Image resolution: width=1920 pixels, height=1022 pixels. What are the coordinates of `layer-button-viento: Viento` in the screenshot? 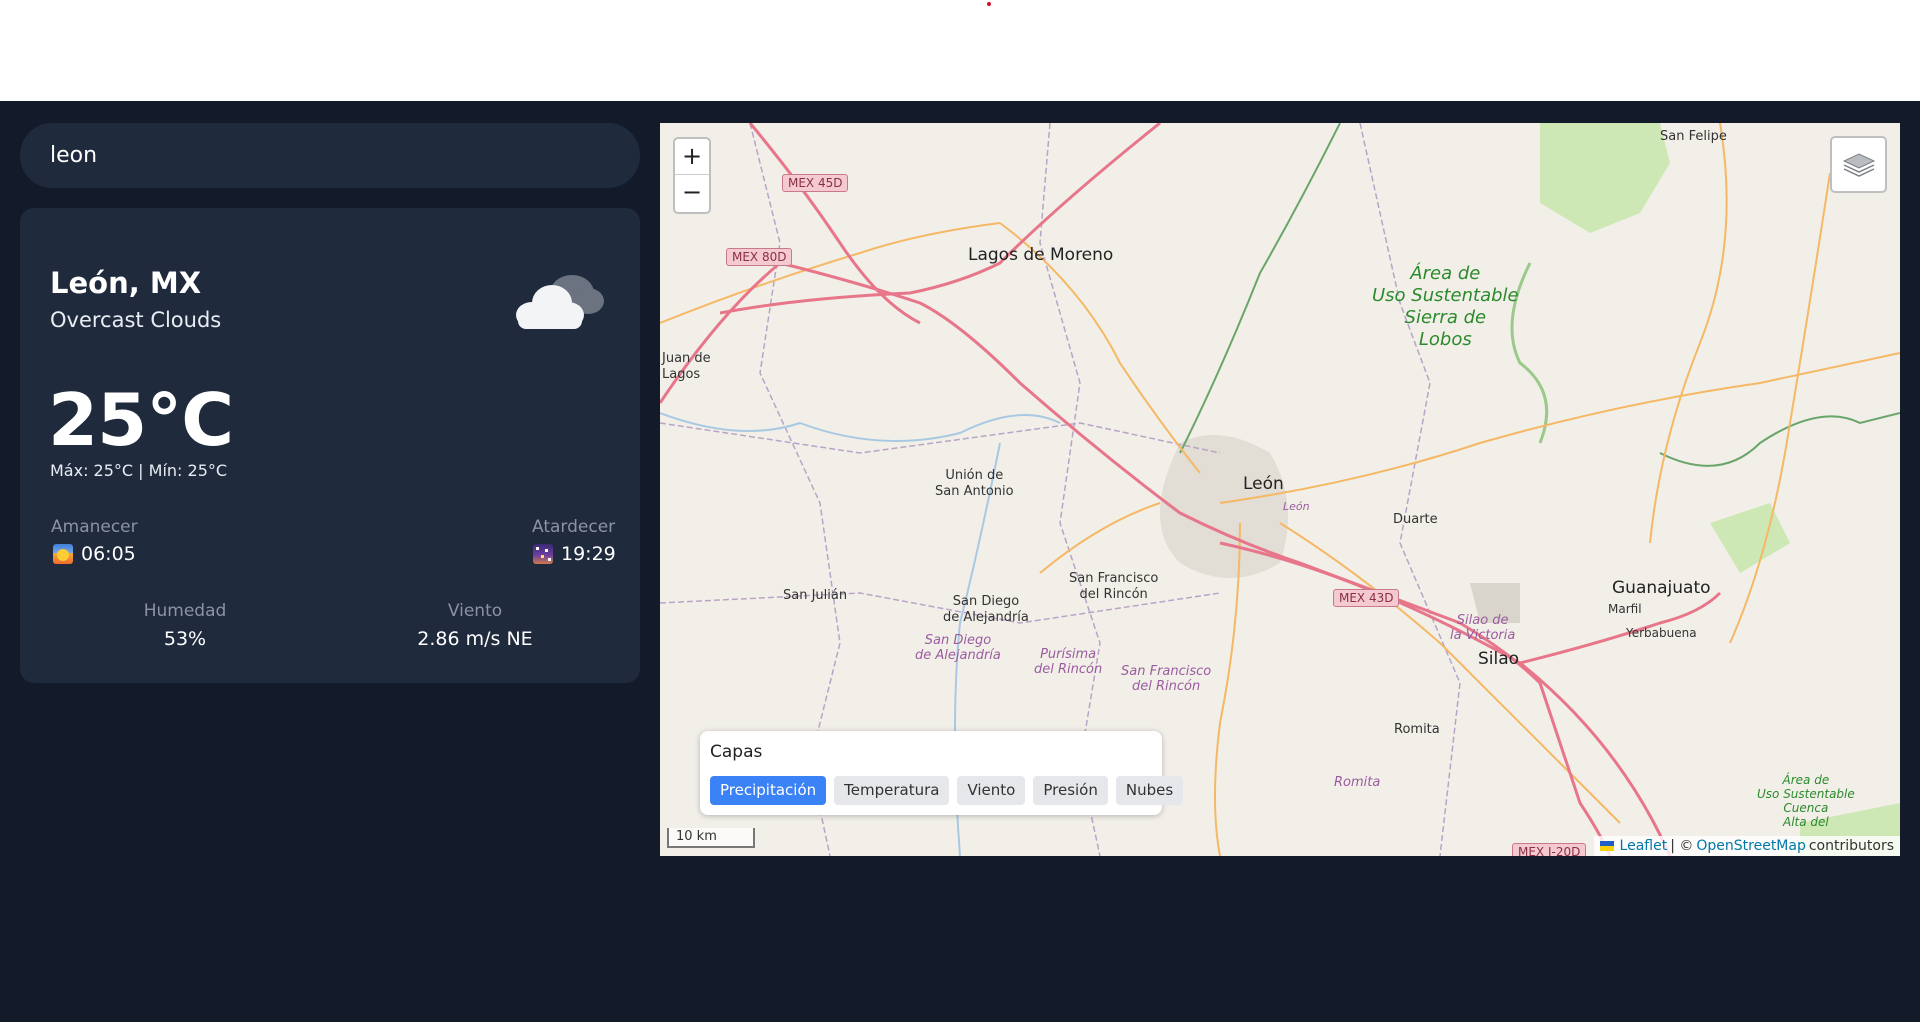 It's located at (991, 790).